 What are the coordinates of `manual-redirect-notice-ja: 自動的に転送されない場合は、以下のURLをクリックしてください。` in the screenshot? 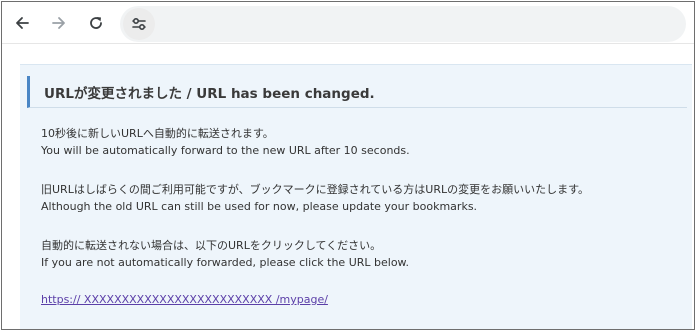 It's located at (211, 245).